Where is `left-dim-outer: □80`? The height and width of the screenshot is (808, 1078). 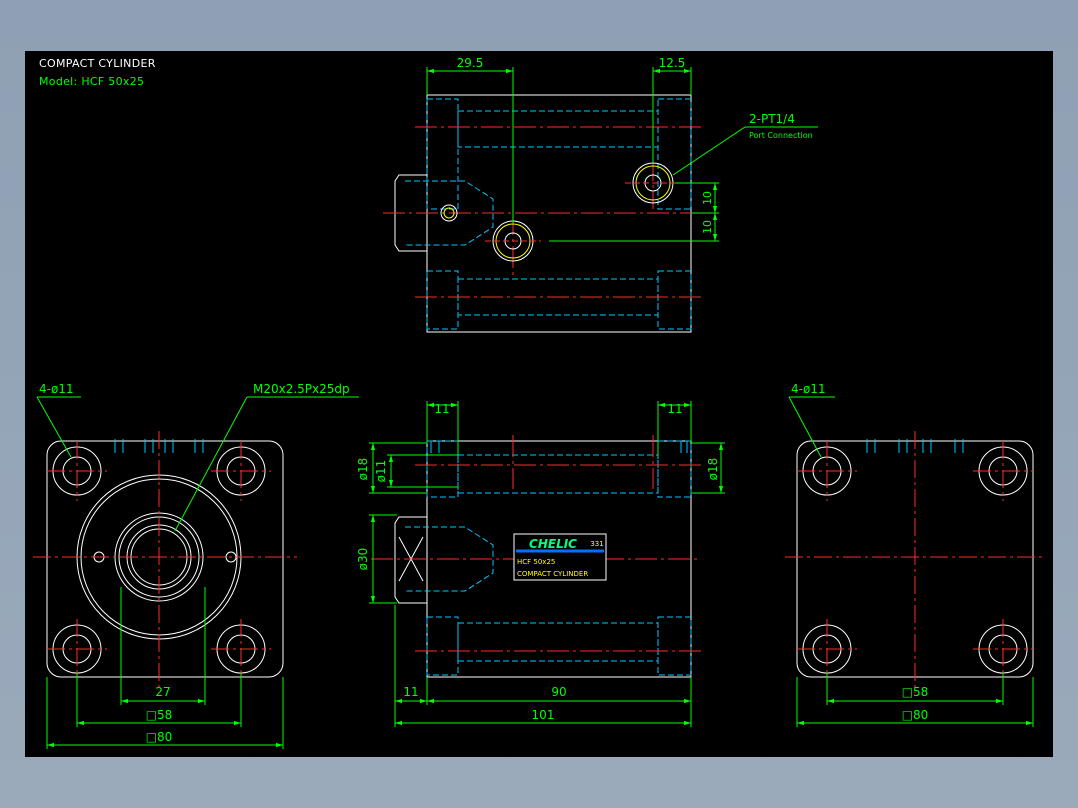
left-dim-outer: □80 is located at coordinates (159, 737).